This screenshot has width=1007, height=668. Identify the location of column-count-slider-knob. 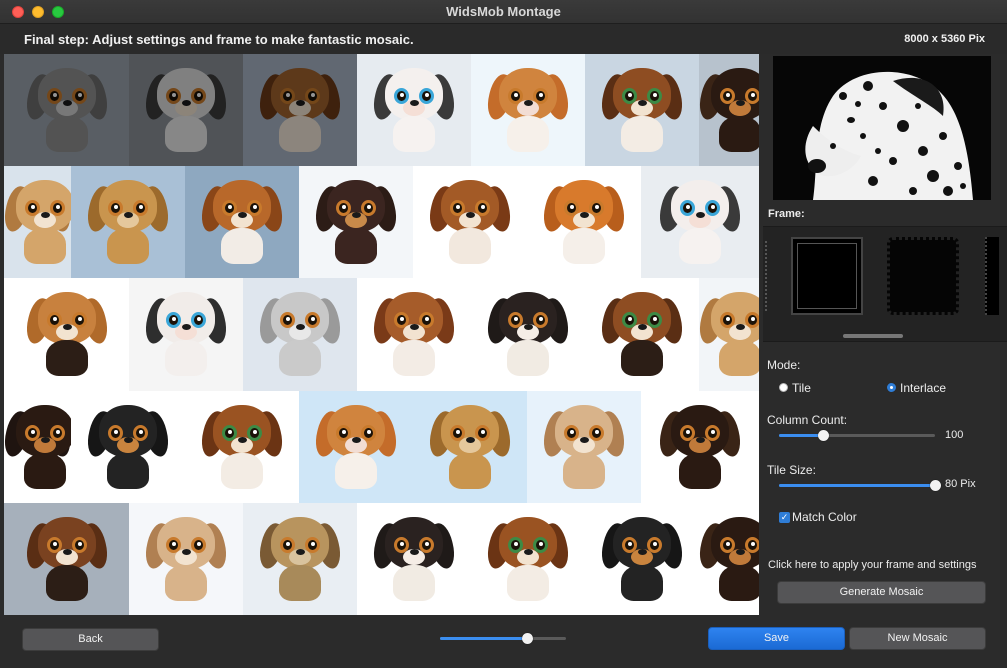
(823, 435).